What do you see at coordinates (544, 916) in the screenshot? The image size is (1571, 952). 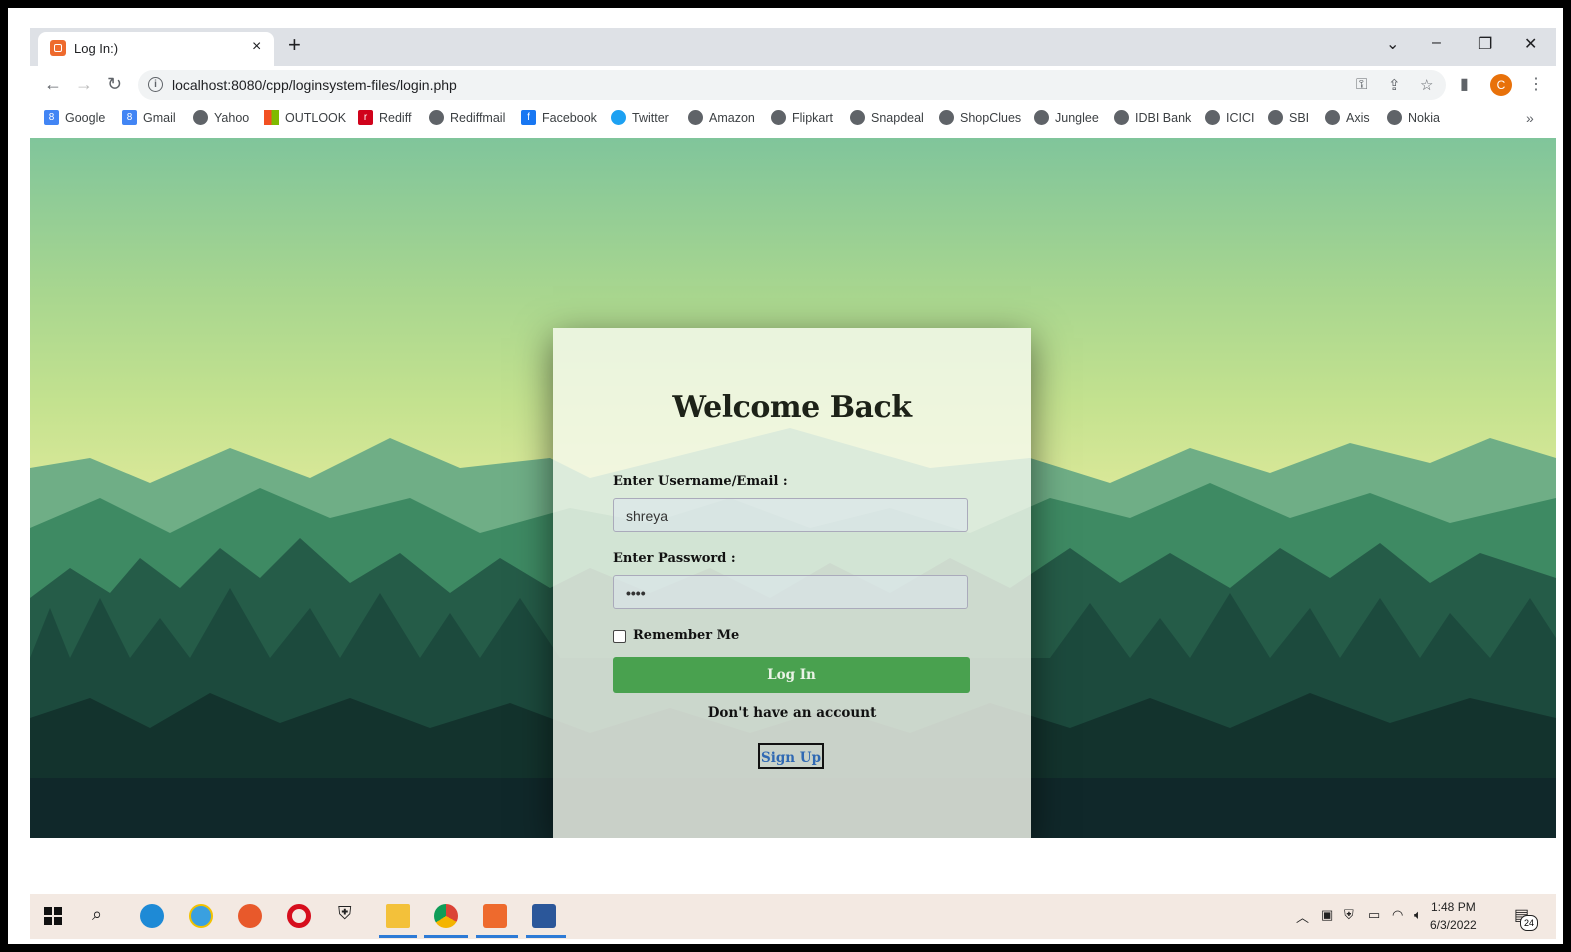 I see `word-icon` at bounding box center [544, 916].